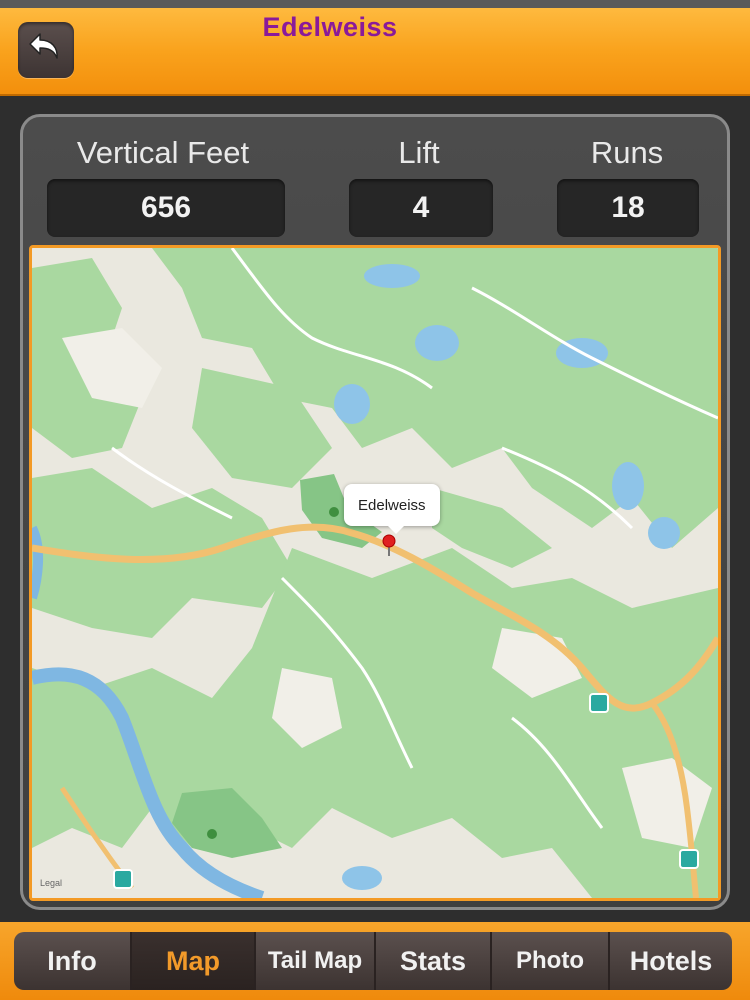 The width and height of the screenshot is (750, 1000). Describe the element at coordinates (194, 961) in the screenshot. I see `tab-map: Map` at that location.